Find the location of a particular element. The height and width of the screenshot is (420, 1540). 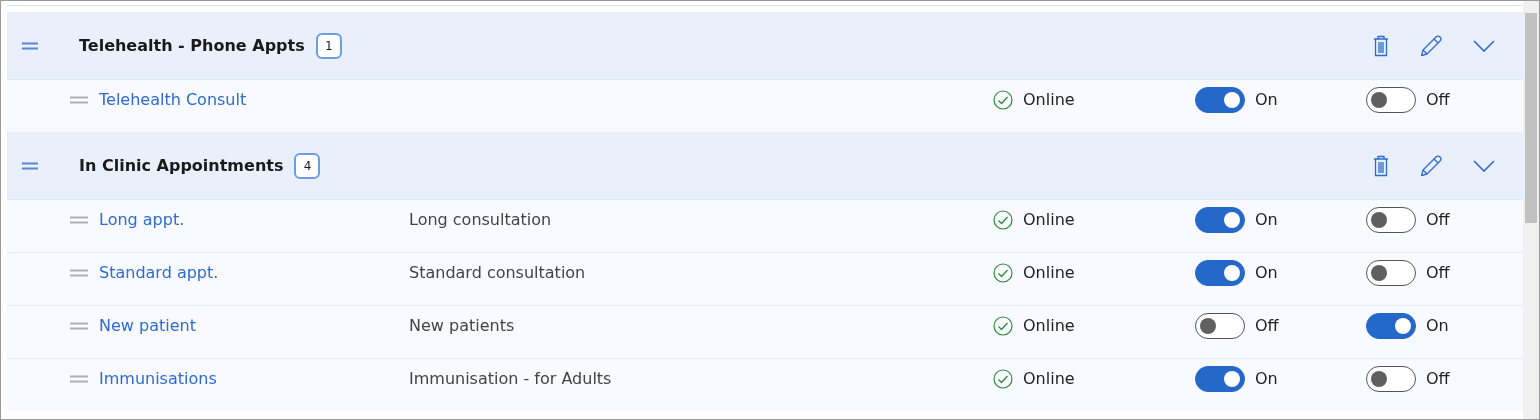

description-text: Standard consultation is located at coordinates (498, 272).